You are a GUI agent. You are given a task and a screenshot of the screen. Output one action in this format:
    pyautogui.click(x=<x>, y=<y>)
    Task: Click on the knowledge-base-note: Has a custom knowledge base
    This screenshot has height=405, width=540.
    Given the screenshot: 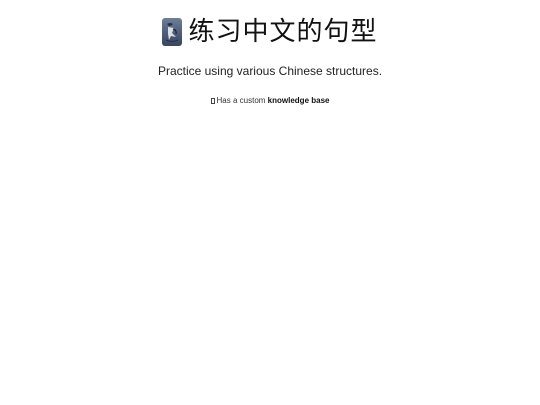 What is the action you would take?
    pyautogui.click(x=270, y=101)
    